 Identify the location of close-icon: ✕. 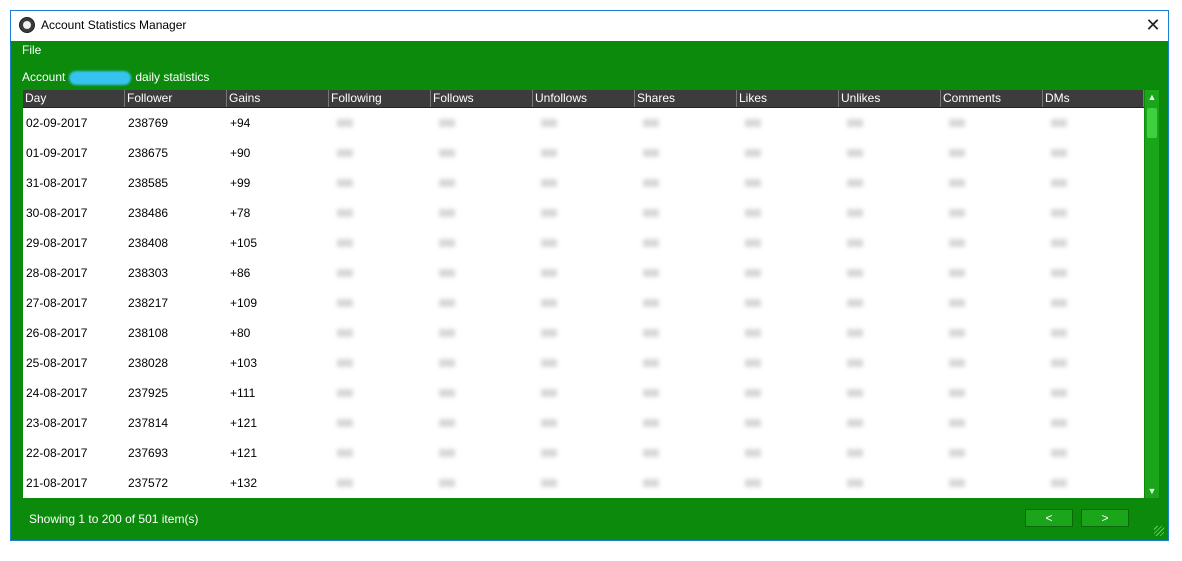
(1153, 26).